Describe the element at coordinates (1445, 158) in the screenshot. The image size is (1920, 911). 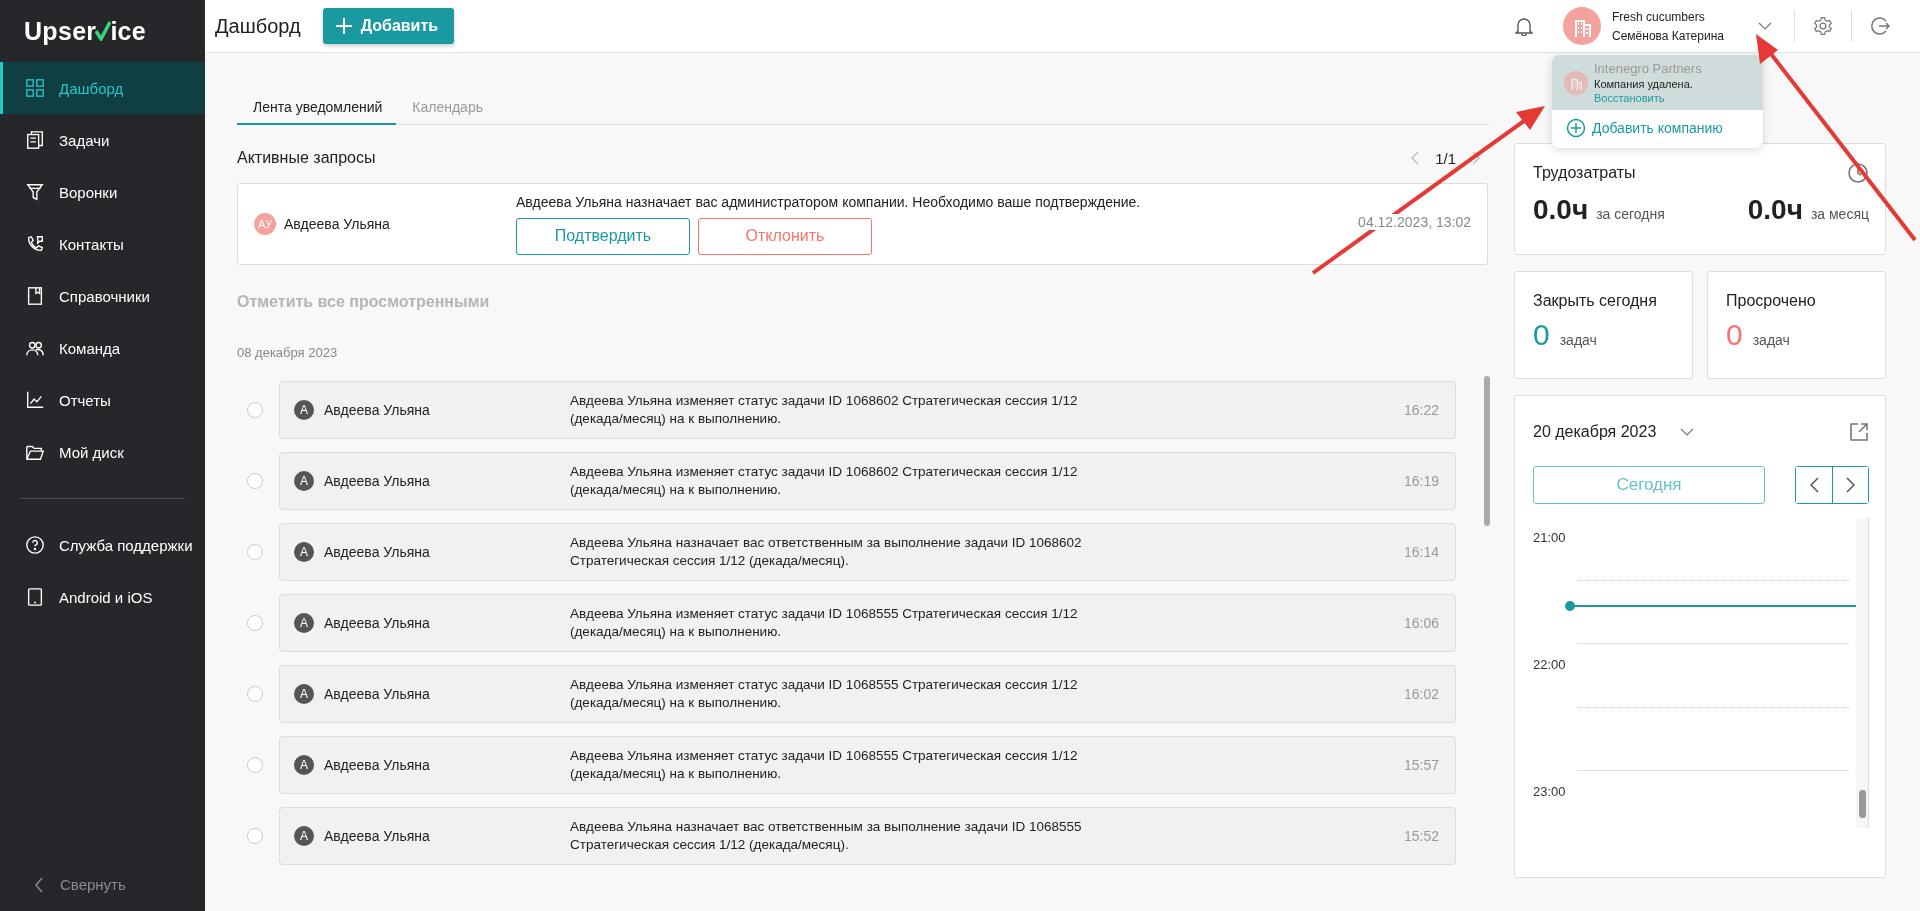
I see `page-counter: 1/1` at that location.